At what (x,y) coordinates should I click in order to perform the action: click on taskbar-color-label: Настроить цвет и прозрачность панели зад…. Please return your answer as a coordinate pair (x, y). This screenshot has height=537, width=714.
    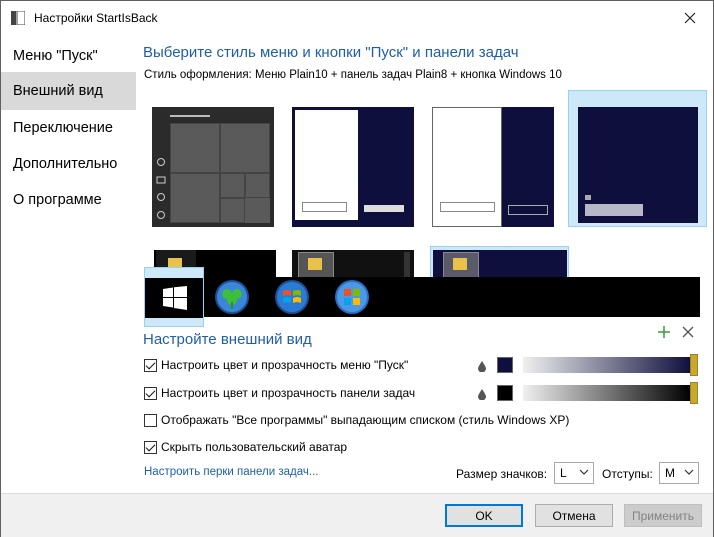
    Looking at the image, I should click on (288, 393).